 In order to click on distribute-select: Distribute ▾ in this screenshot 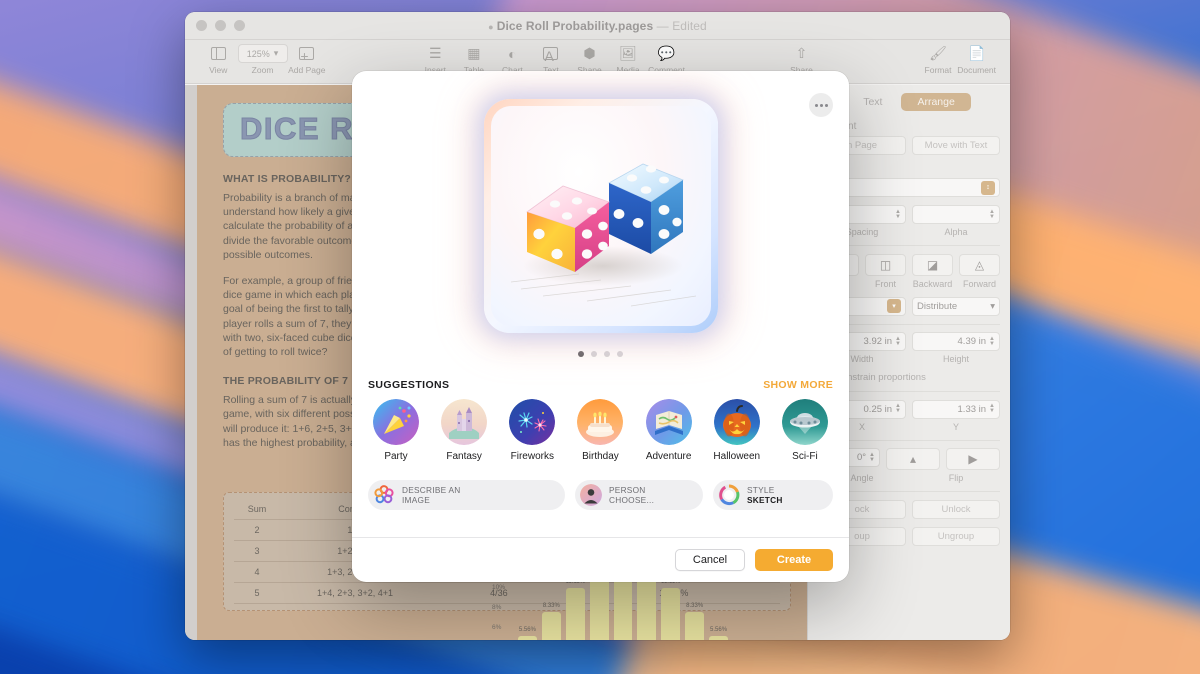, I will do `click(956, 306)`.